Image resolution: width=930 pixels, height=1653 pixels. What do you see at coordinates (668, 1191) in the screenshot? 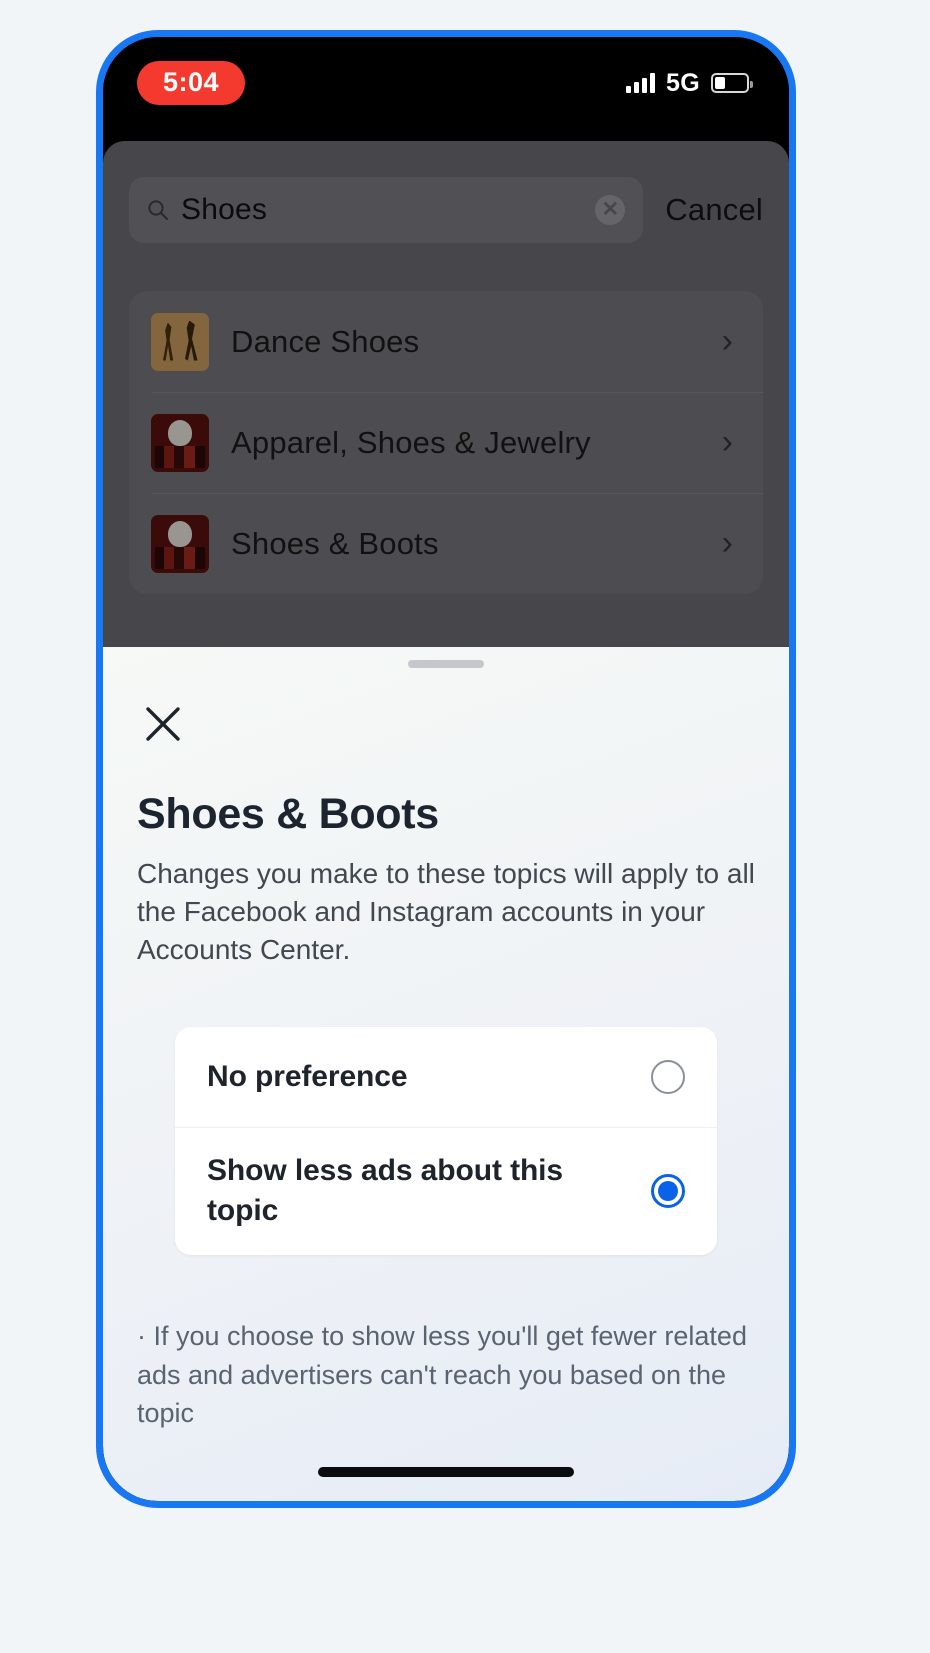
I see `radio-selected-icon` at bounding box center [668, 1191].